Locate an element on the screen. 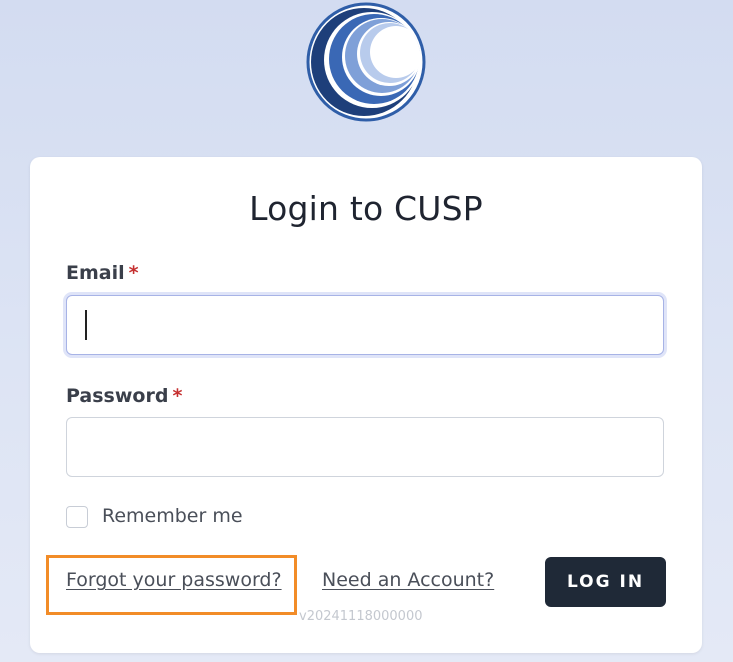 The image size is (733, 662). cusp-logo-icon is located at coordinates (366, 62).